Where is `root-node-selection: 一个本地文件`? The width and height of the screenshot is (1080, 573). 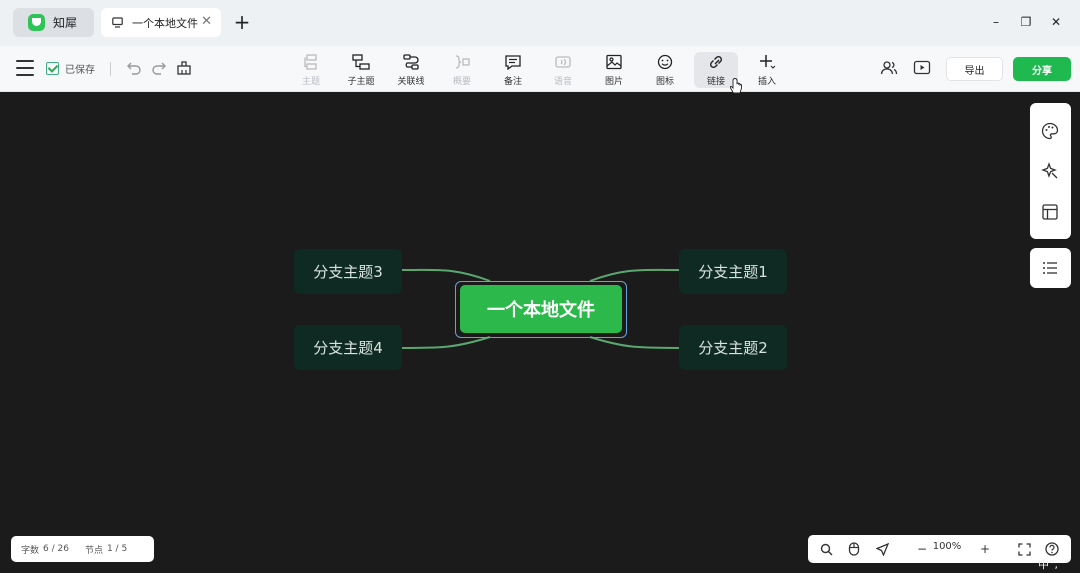
root-node-selection: 一个本地文件 is located at coordinates (541, 309).